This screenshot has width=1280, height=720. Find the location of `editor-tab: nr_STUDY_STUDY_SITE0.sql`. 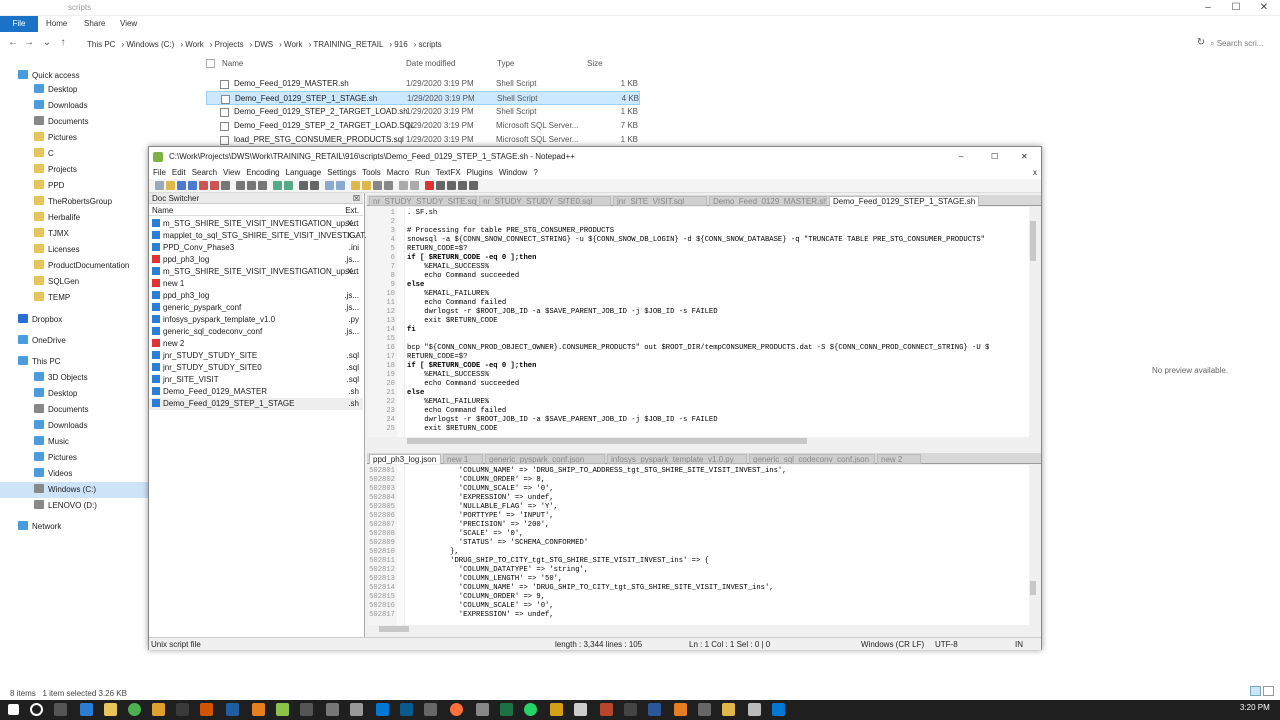

editor-tab: nr_STUDY_STUDY_SITE0.sql is located at coordinates (545, 201).